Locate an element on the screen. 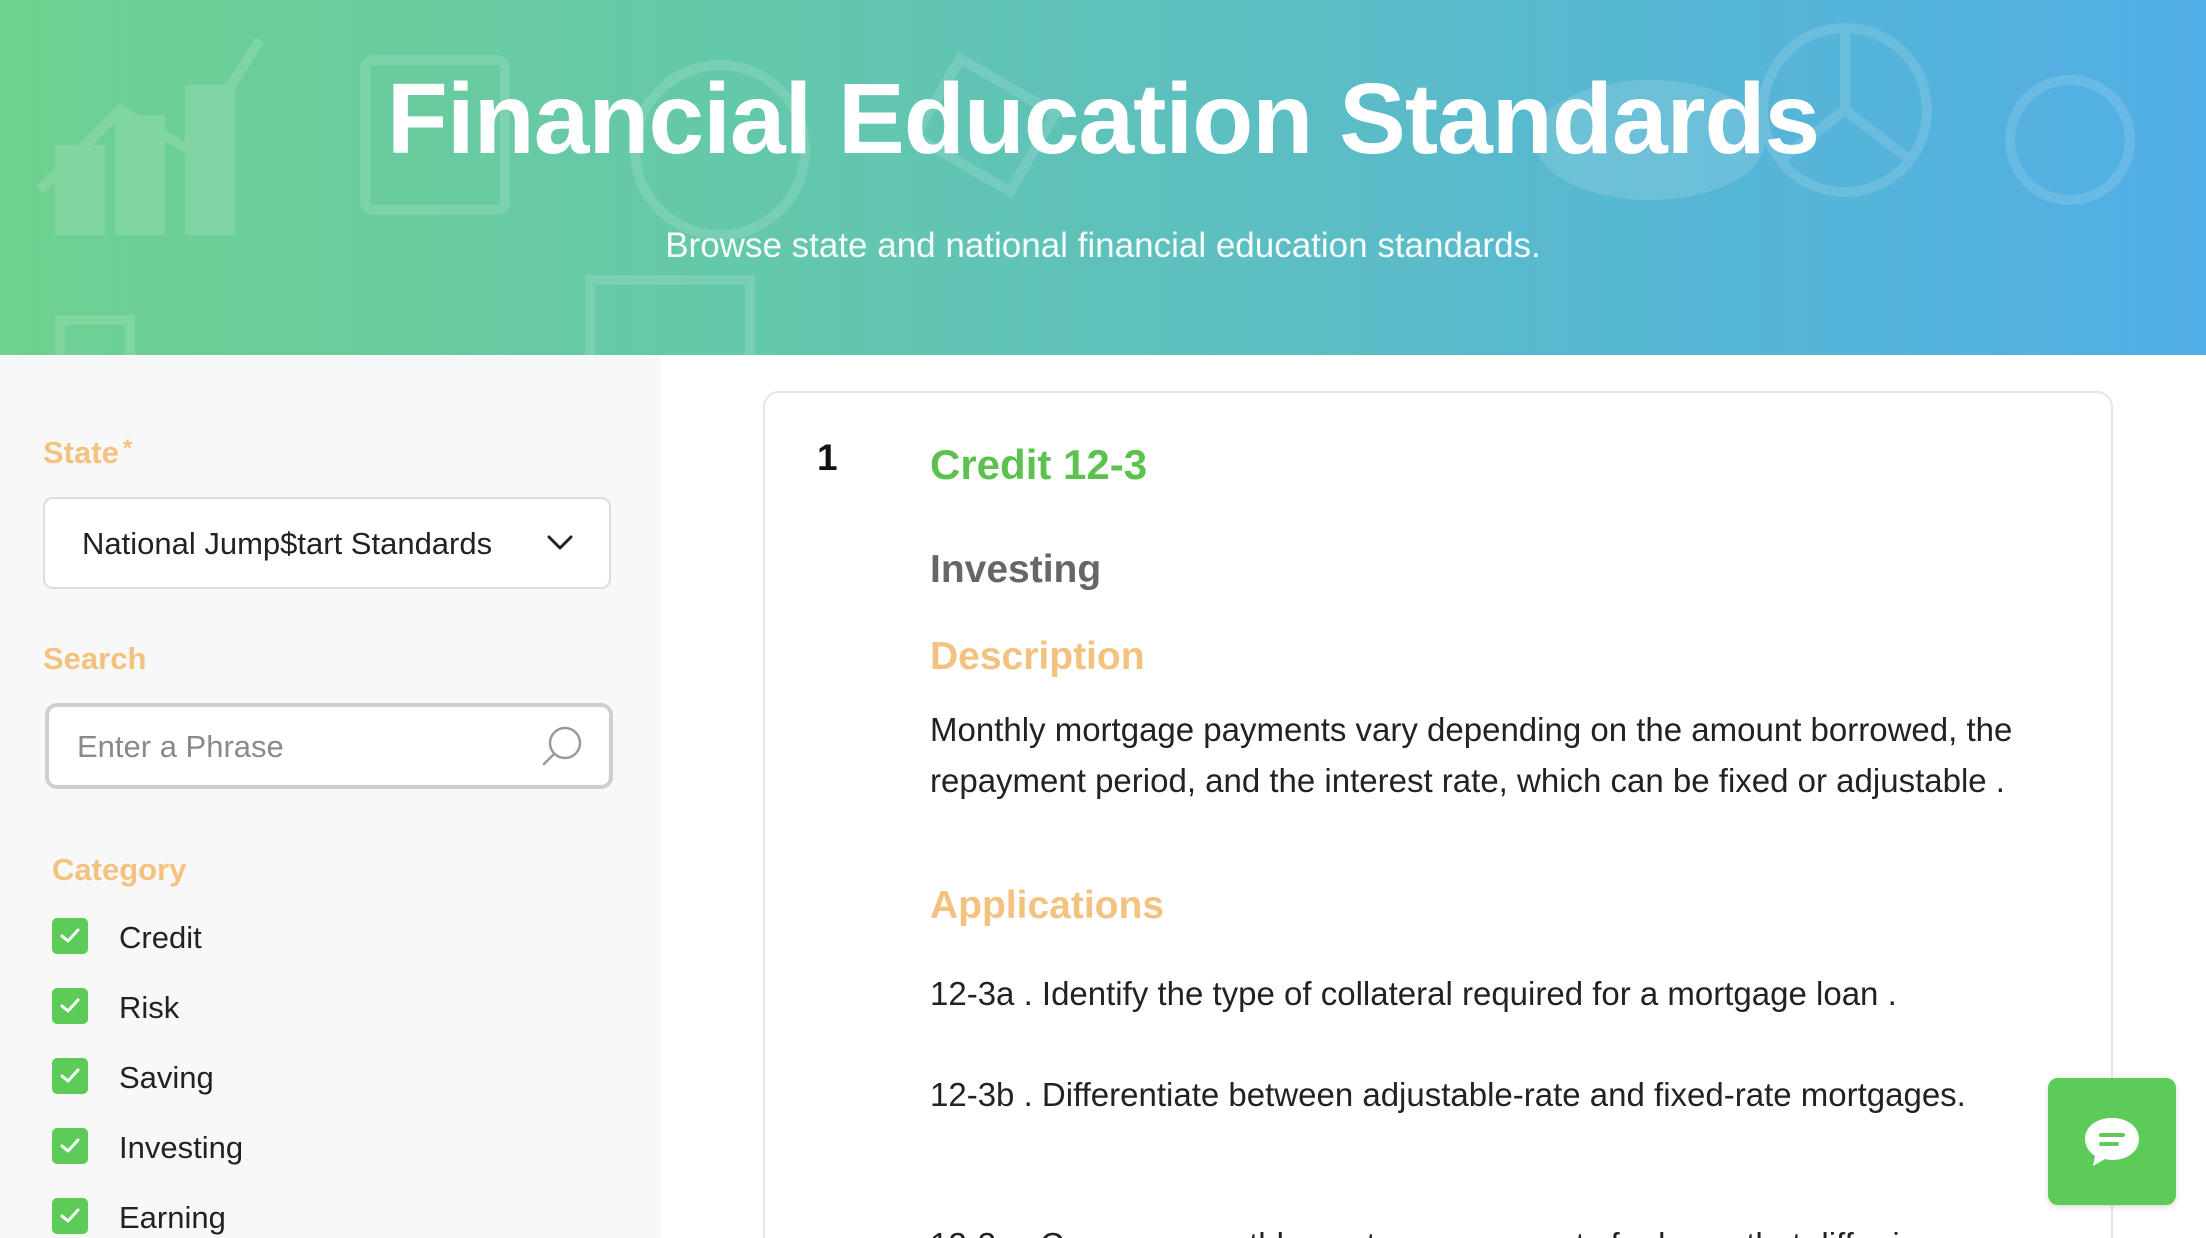  required-mark: * is located at coordinates (127, 448).